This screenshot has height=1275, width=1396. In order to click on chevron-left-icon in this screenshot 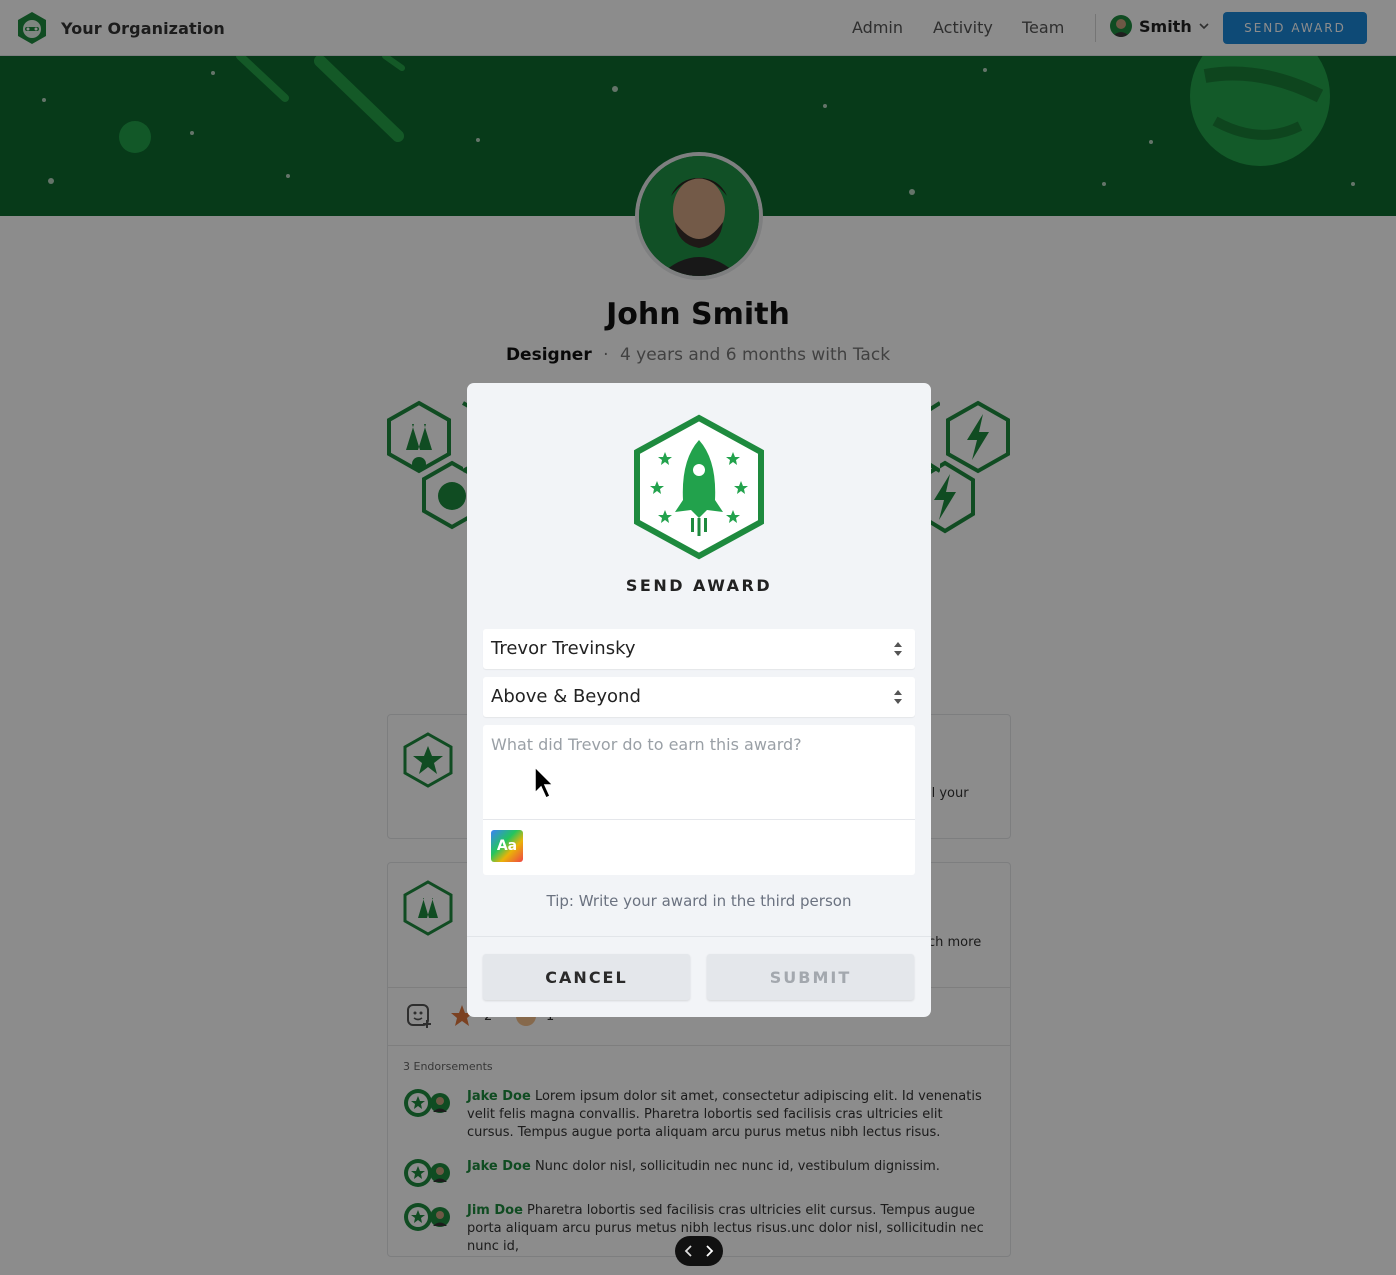, I will do `click(689, 1251)`.